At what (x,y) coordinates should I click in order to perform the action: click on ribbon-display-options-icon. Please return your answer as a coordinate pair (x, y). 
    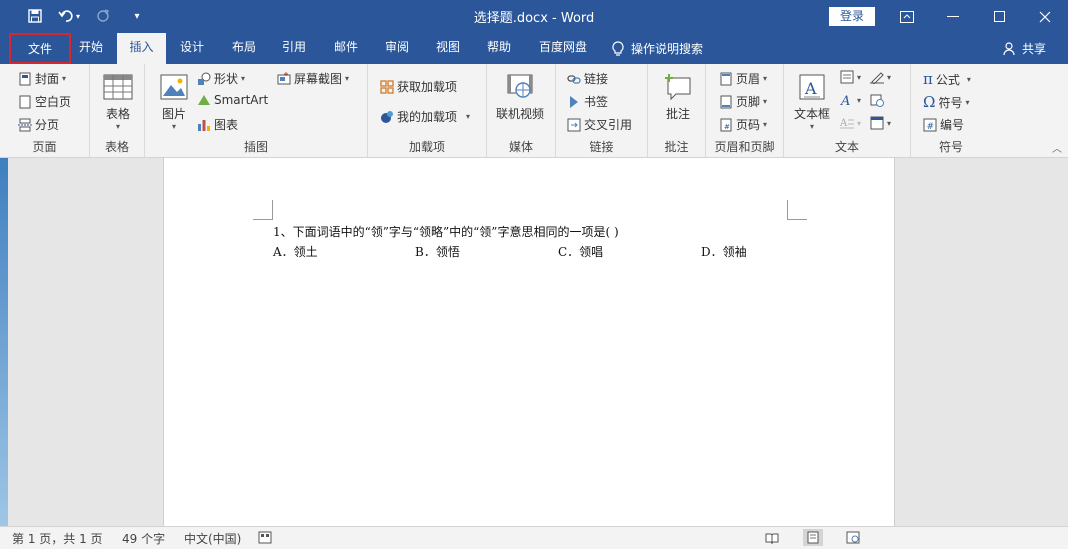
    Looking at the image, I should click on (907, 16).